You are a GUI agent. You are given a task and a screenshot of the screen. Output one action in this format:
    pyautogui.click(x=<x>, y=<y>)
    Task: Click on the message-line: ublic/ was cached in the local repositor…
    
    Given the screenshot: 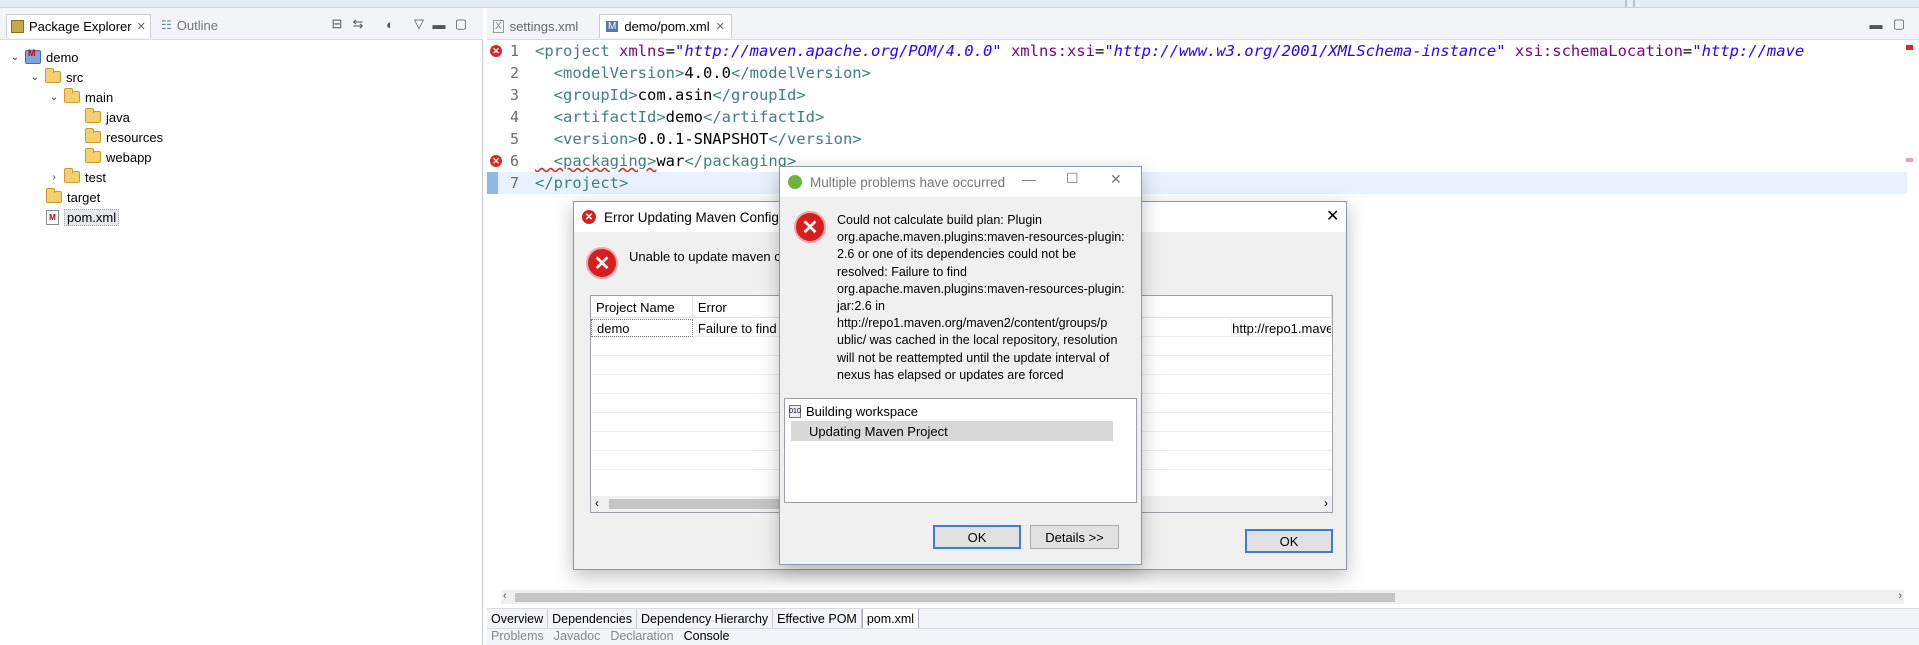 What is the action you would take?
    pyautogui.click(x=977, y=340)
    